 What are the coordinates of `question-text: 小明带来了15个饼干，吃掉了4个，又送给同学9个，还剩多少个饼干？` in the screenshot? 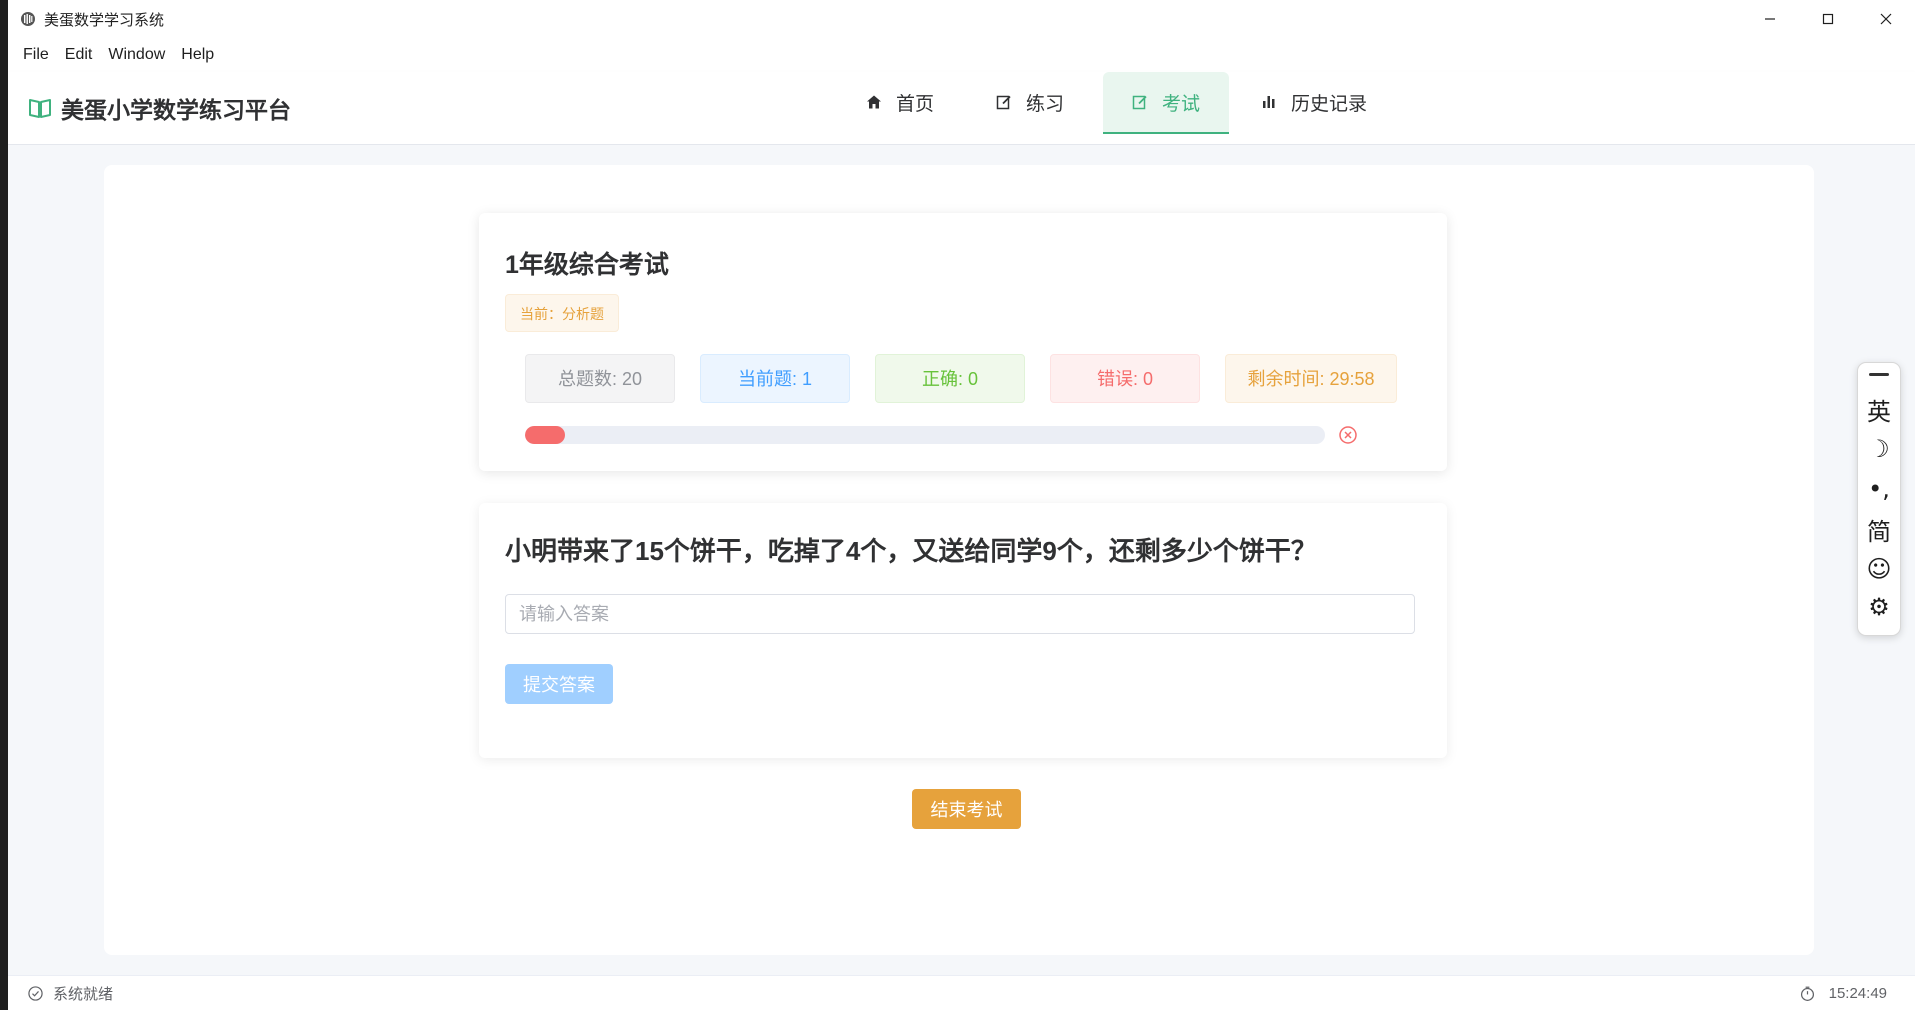 It's located at (911, 551).